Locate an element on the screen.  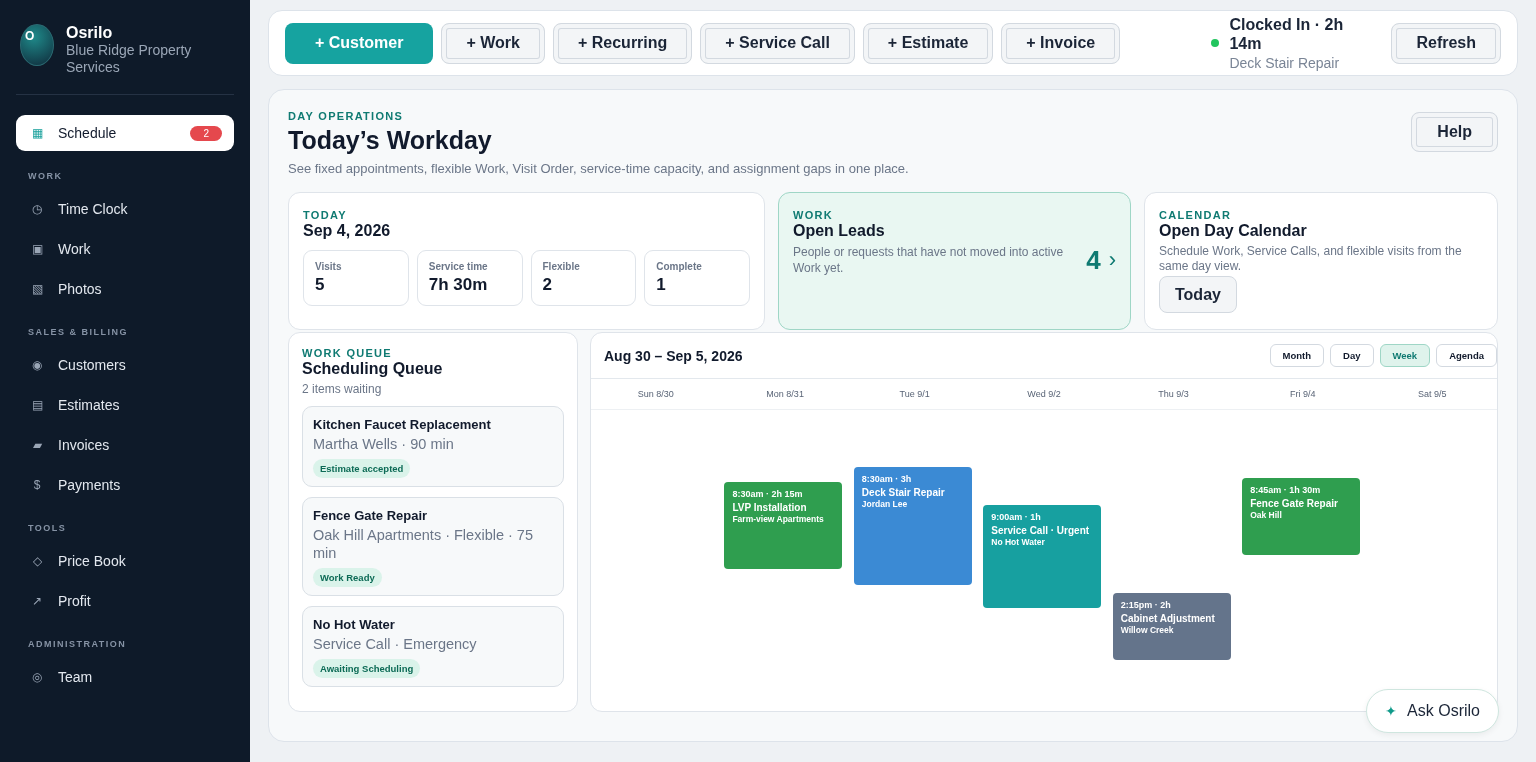
event-time: 9:00am · 1h is located at coordinates (1016, 517).